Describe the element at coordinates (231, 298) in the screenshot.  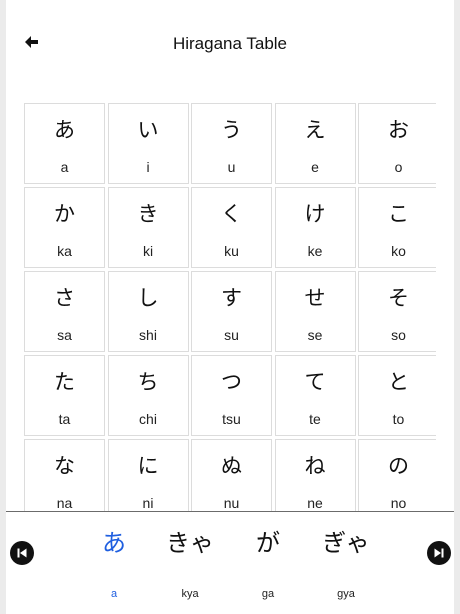
I see `kana-character: す` at that location.